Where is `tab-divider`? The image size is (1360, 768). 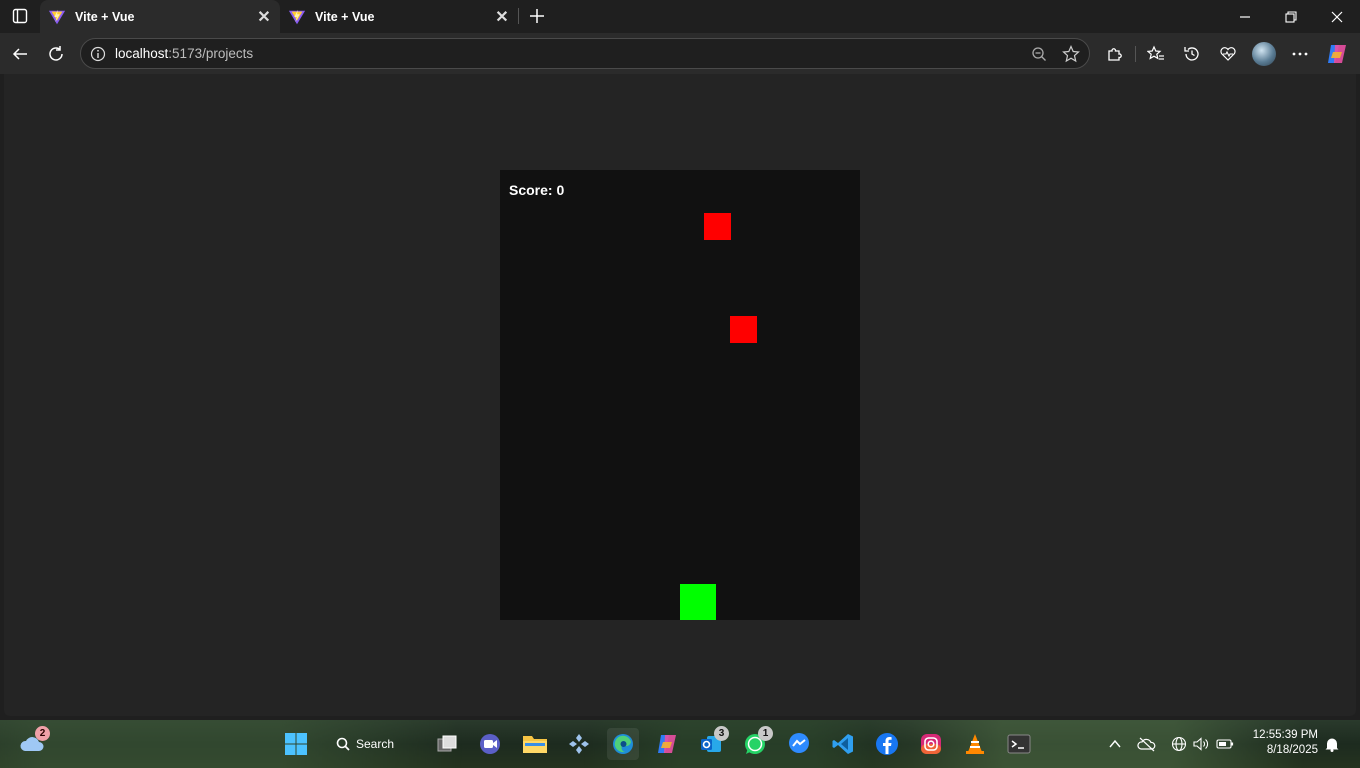 tab-divider is located at coordinates (518, 16).